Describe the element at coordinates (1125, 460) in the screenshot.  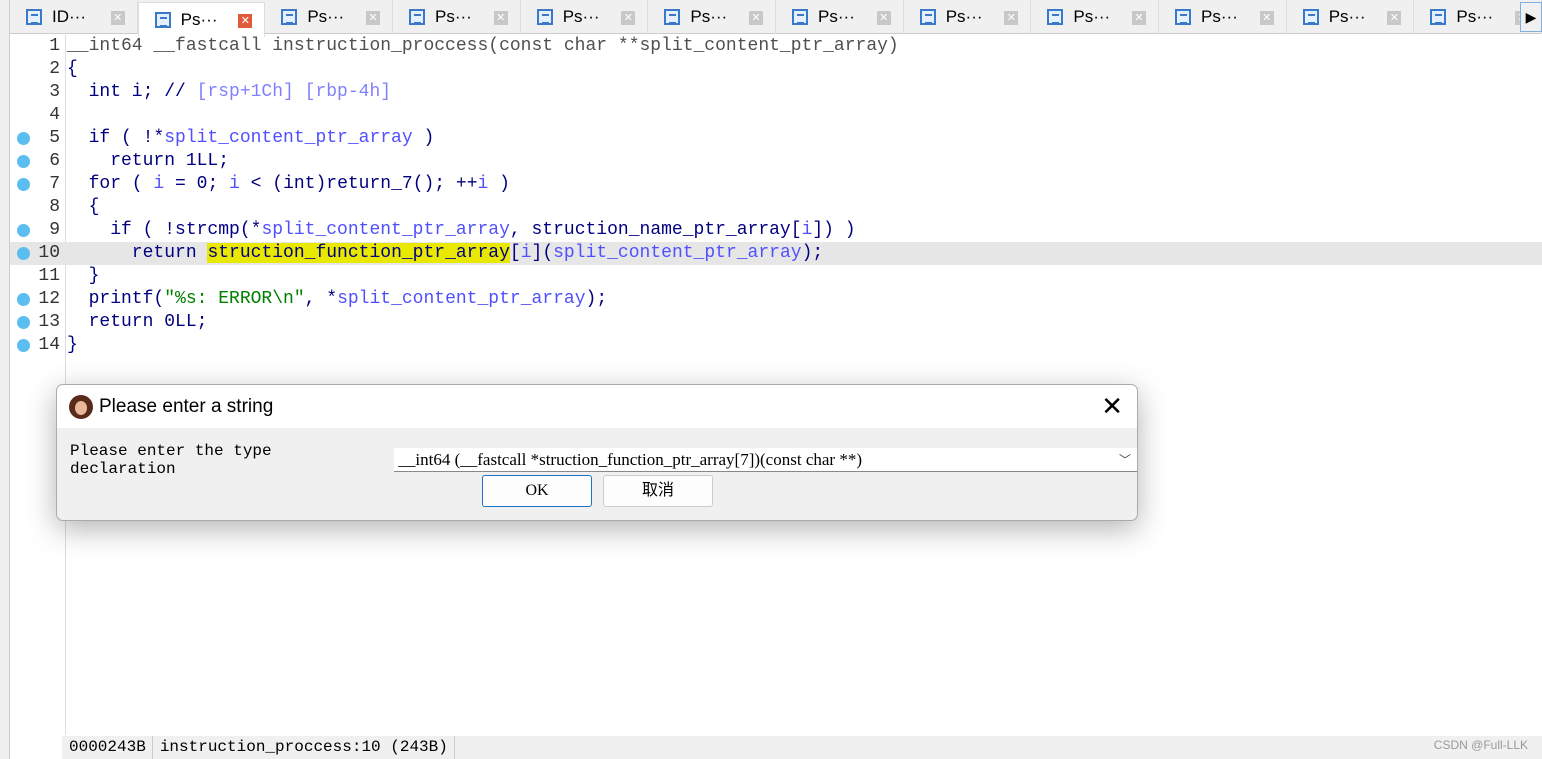
I see `chevron-down-icon: ﹀` at that location.